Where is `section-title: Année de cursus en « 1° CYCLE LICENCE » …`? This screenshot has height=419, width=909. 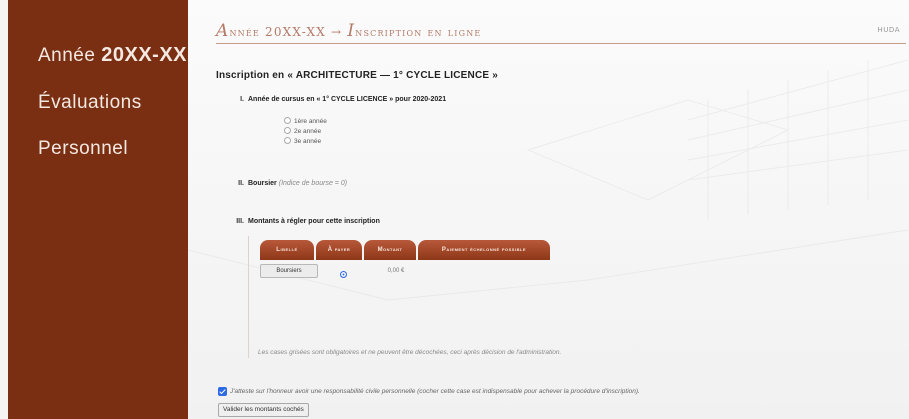
section-title: Année de cursus en « 1° CYCLE LICENCE » … is located at coordinates (347, 99).